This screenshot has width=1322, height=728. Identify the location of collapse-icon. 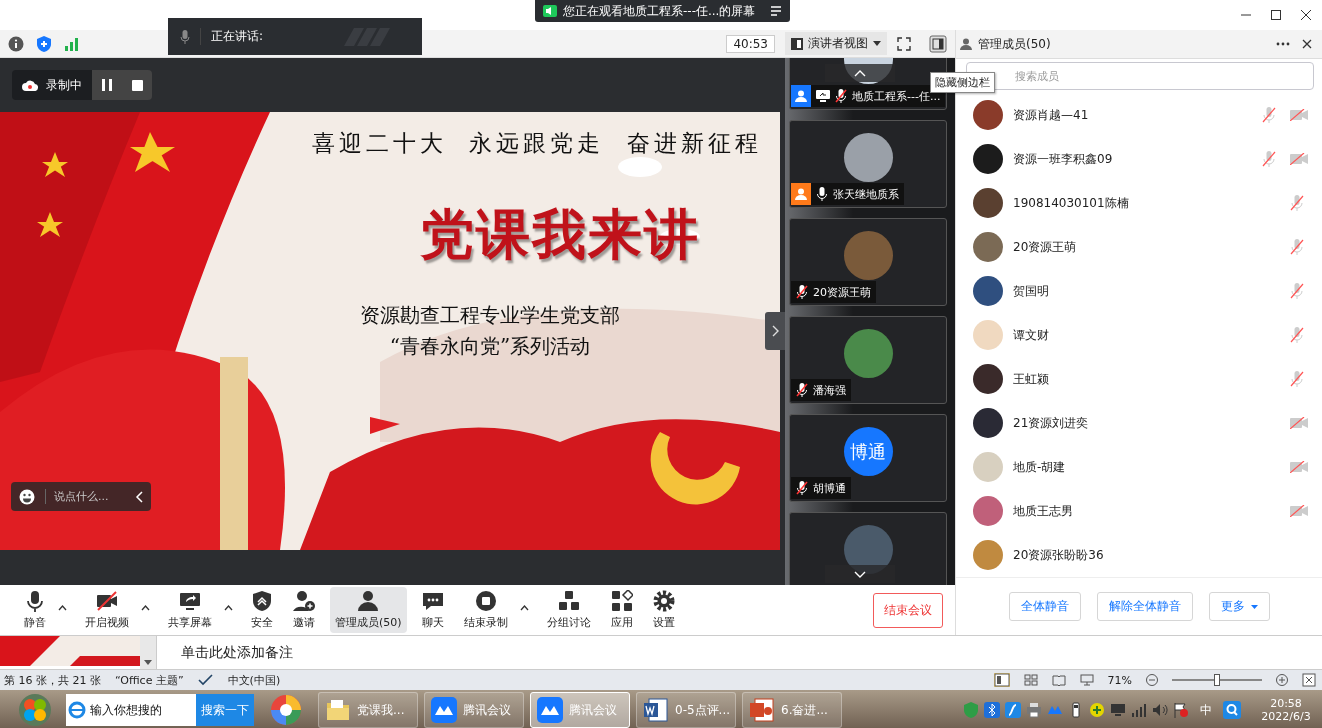
(139, 496).